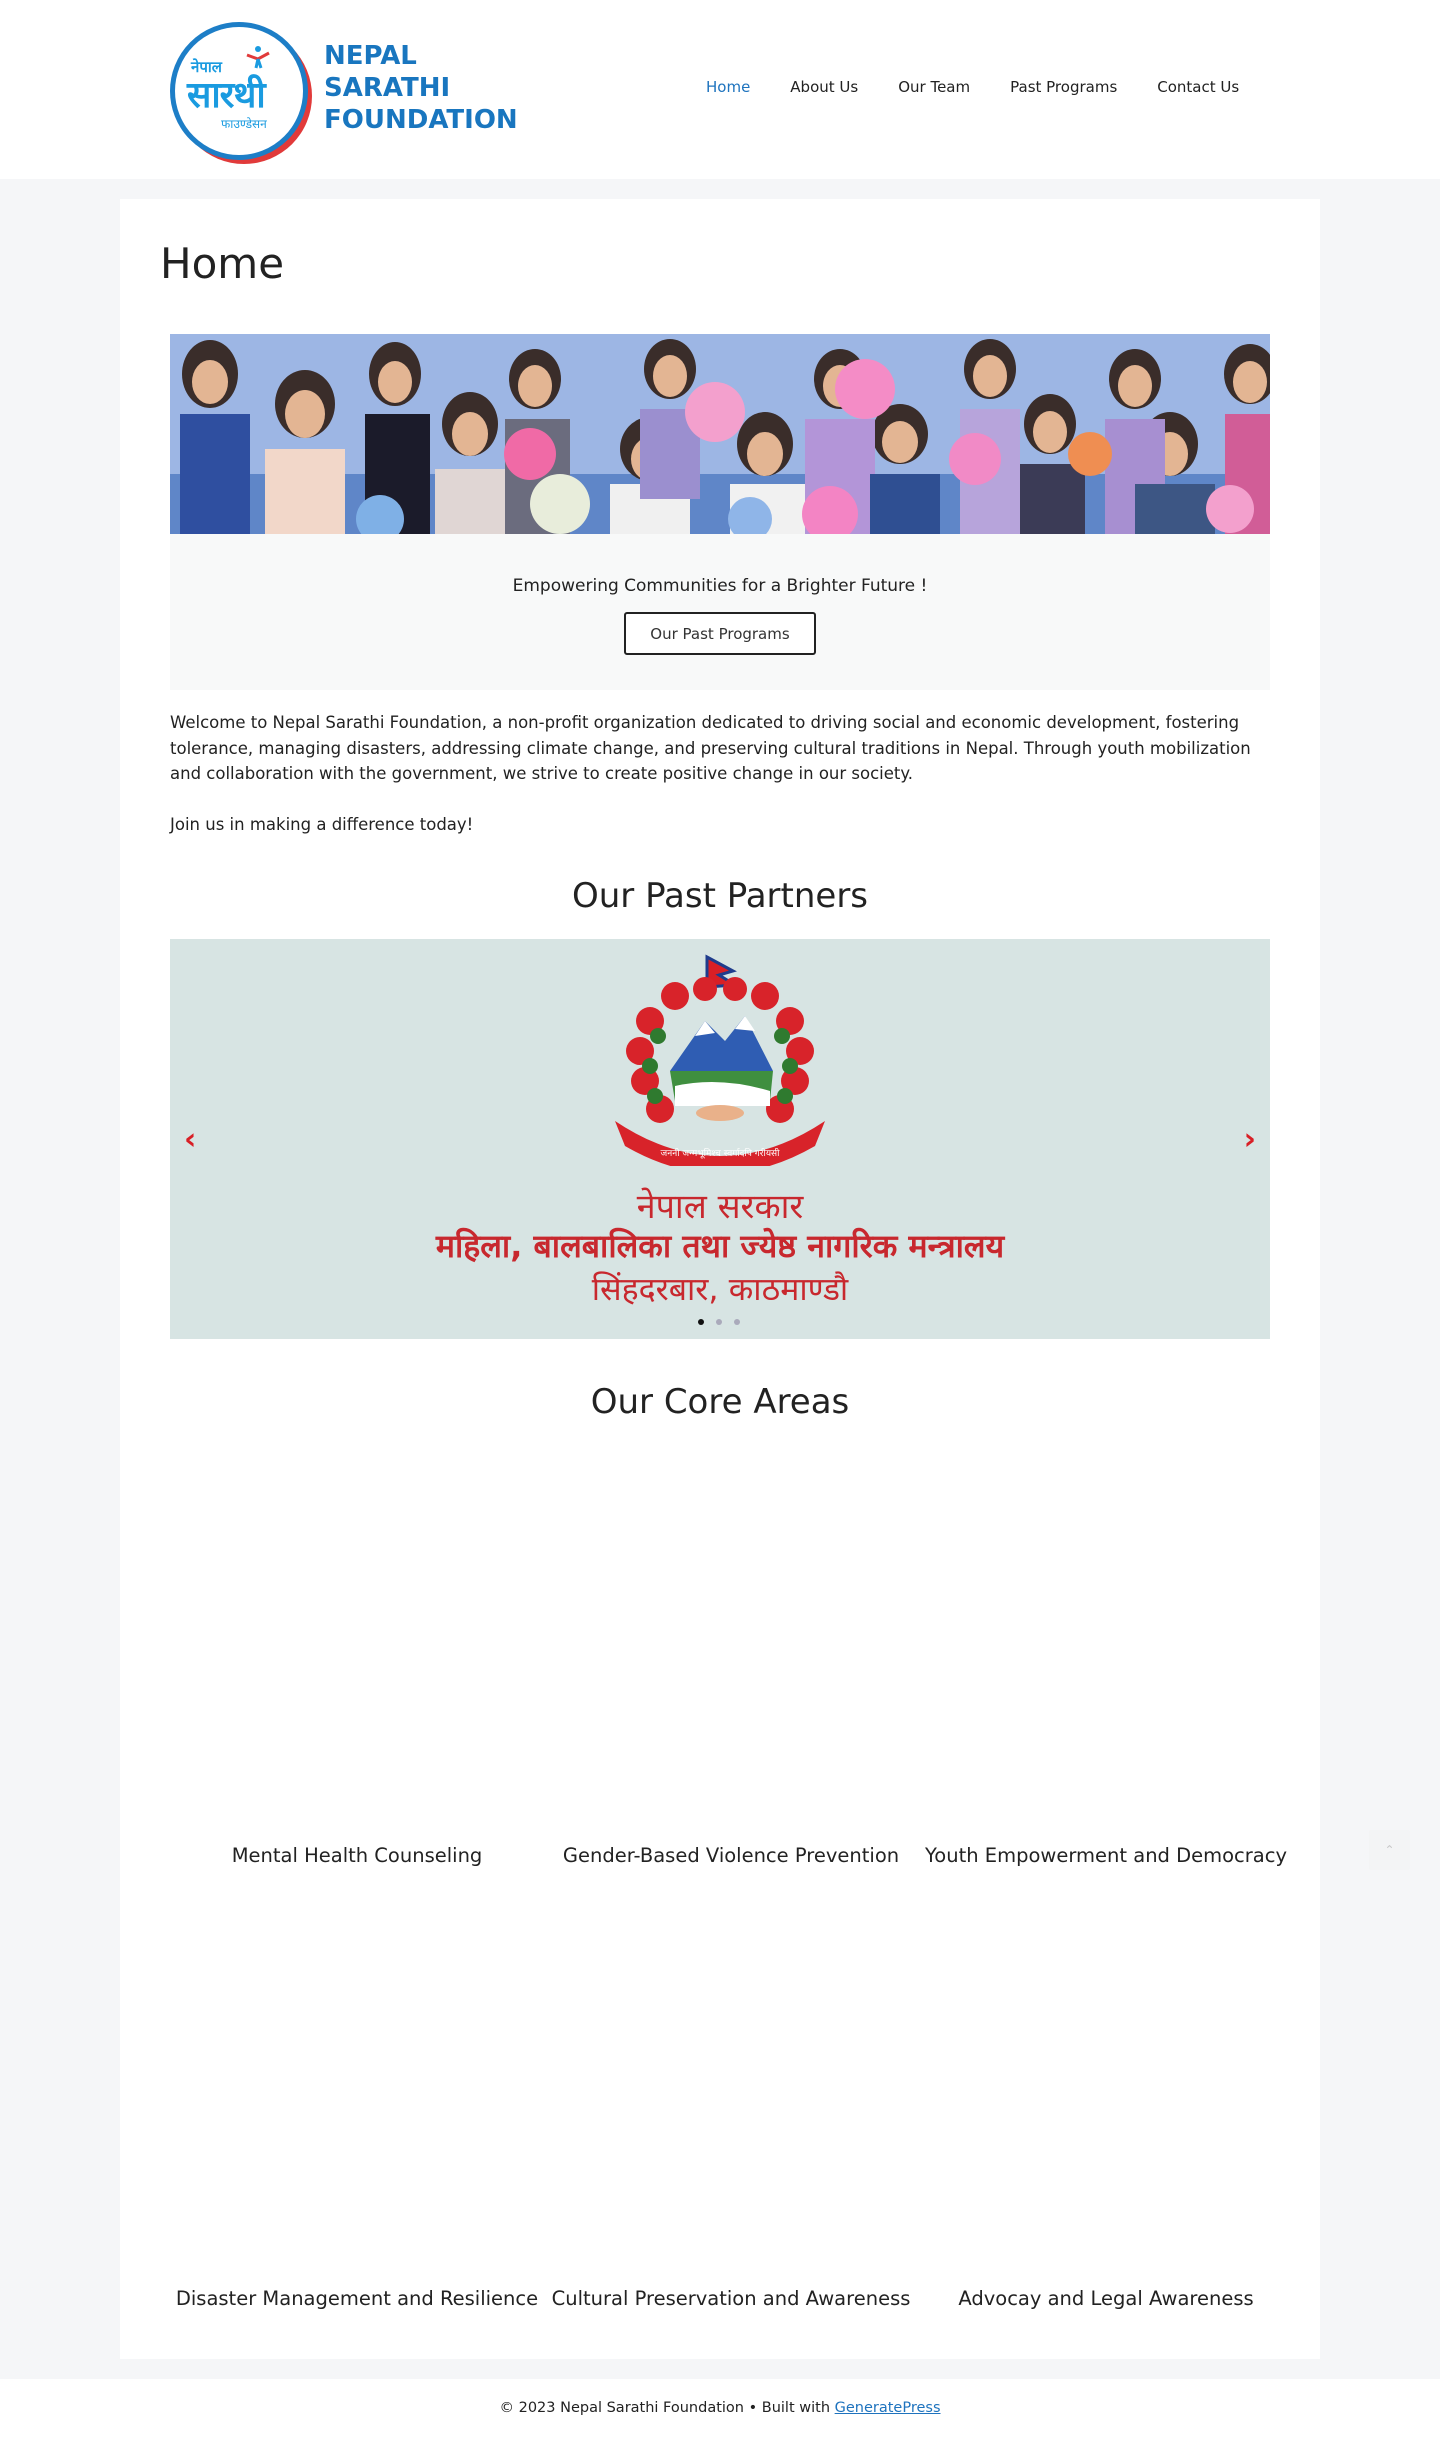 The image size is (1440, 2441). I want to click on brand-line: FOUNDATION, so click(421, 120).